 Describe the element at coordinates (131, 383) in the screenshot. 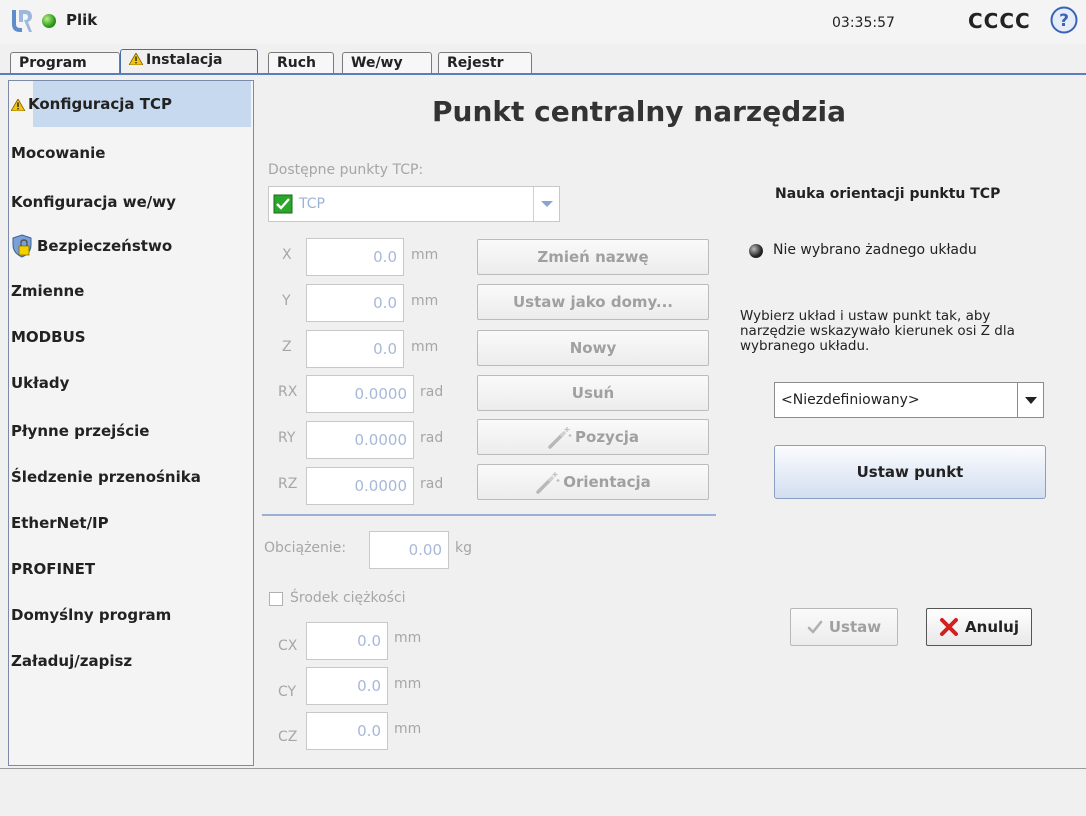

I see `sidebar-item-features: Układy` at that location.